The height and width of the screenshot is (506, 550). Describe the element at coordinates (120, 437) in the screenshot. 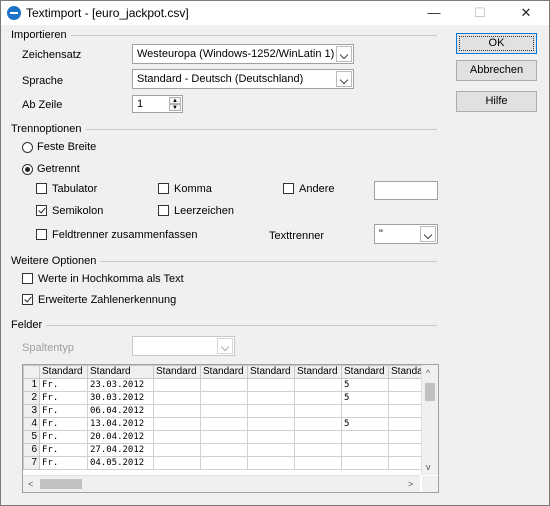

I see `grid-cell: 20.04.2012` at that location.